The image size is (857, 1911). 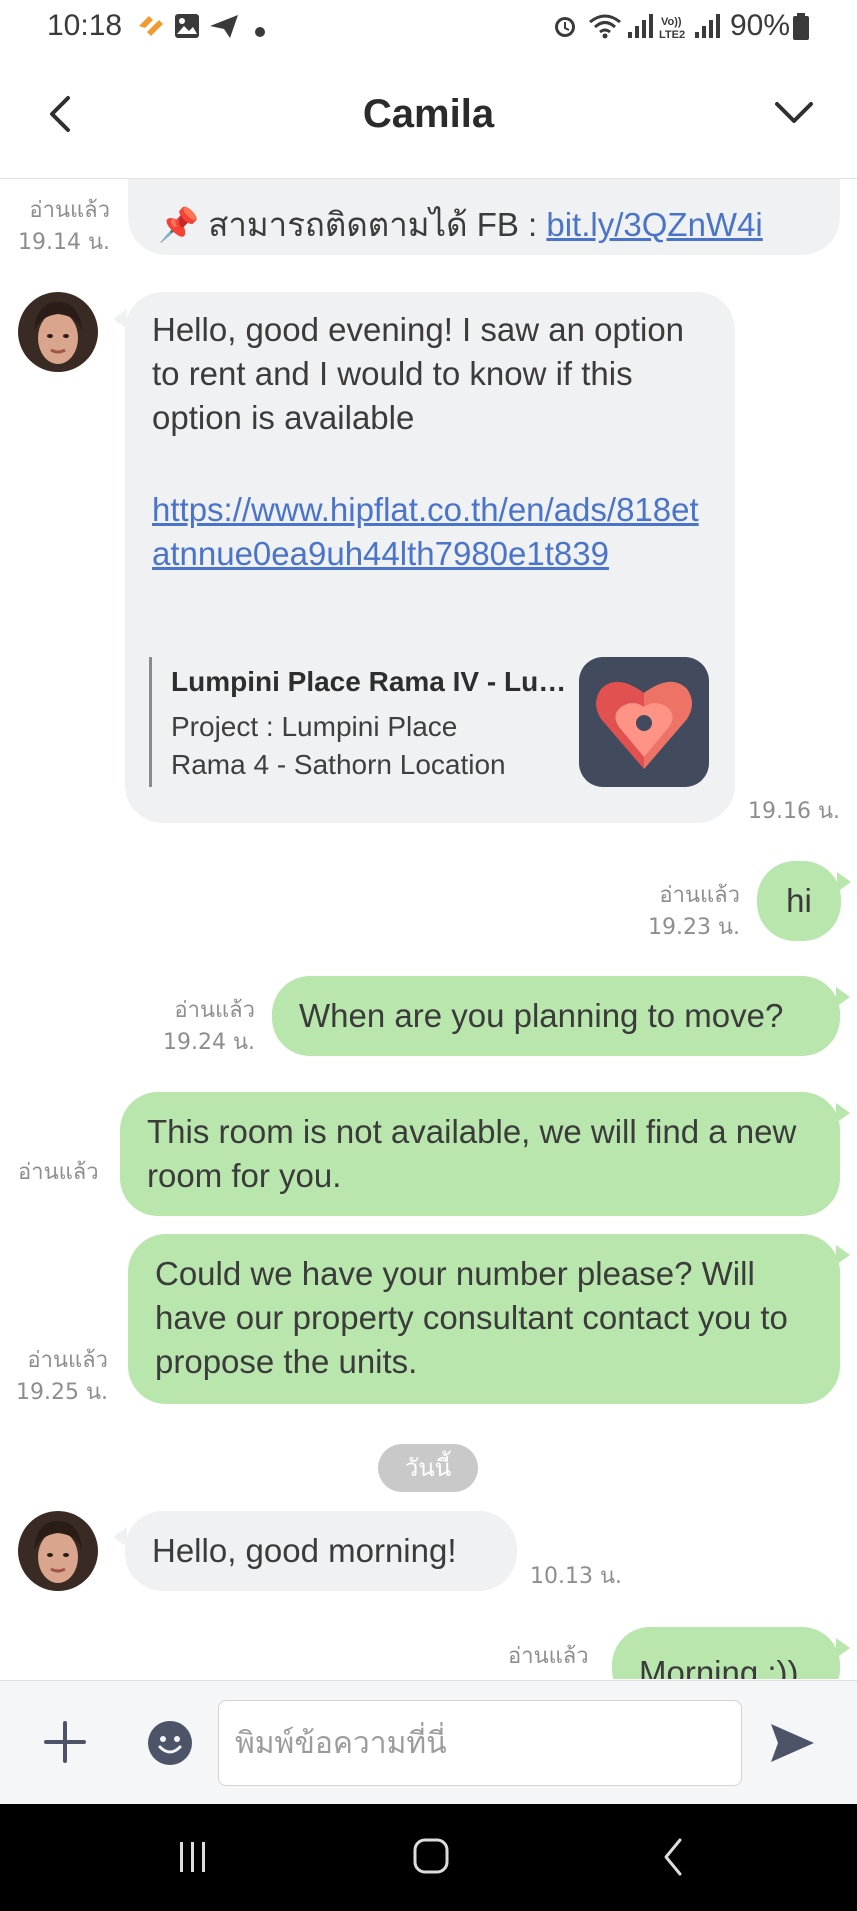 I want to click on read-receipt: อ่านแล้ว 19.25 น., so click(x=54, y=1377).